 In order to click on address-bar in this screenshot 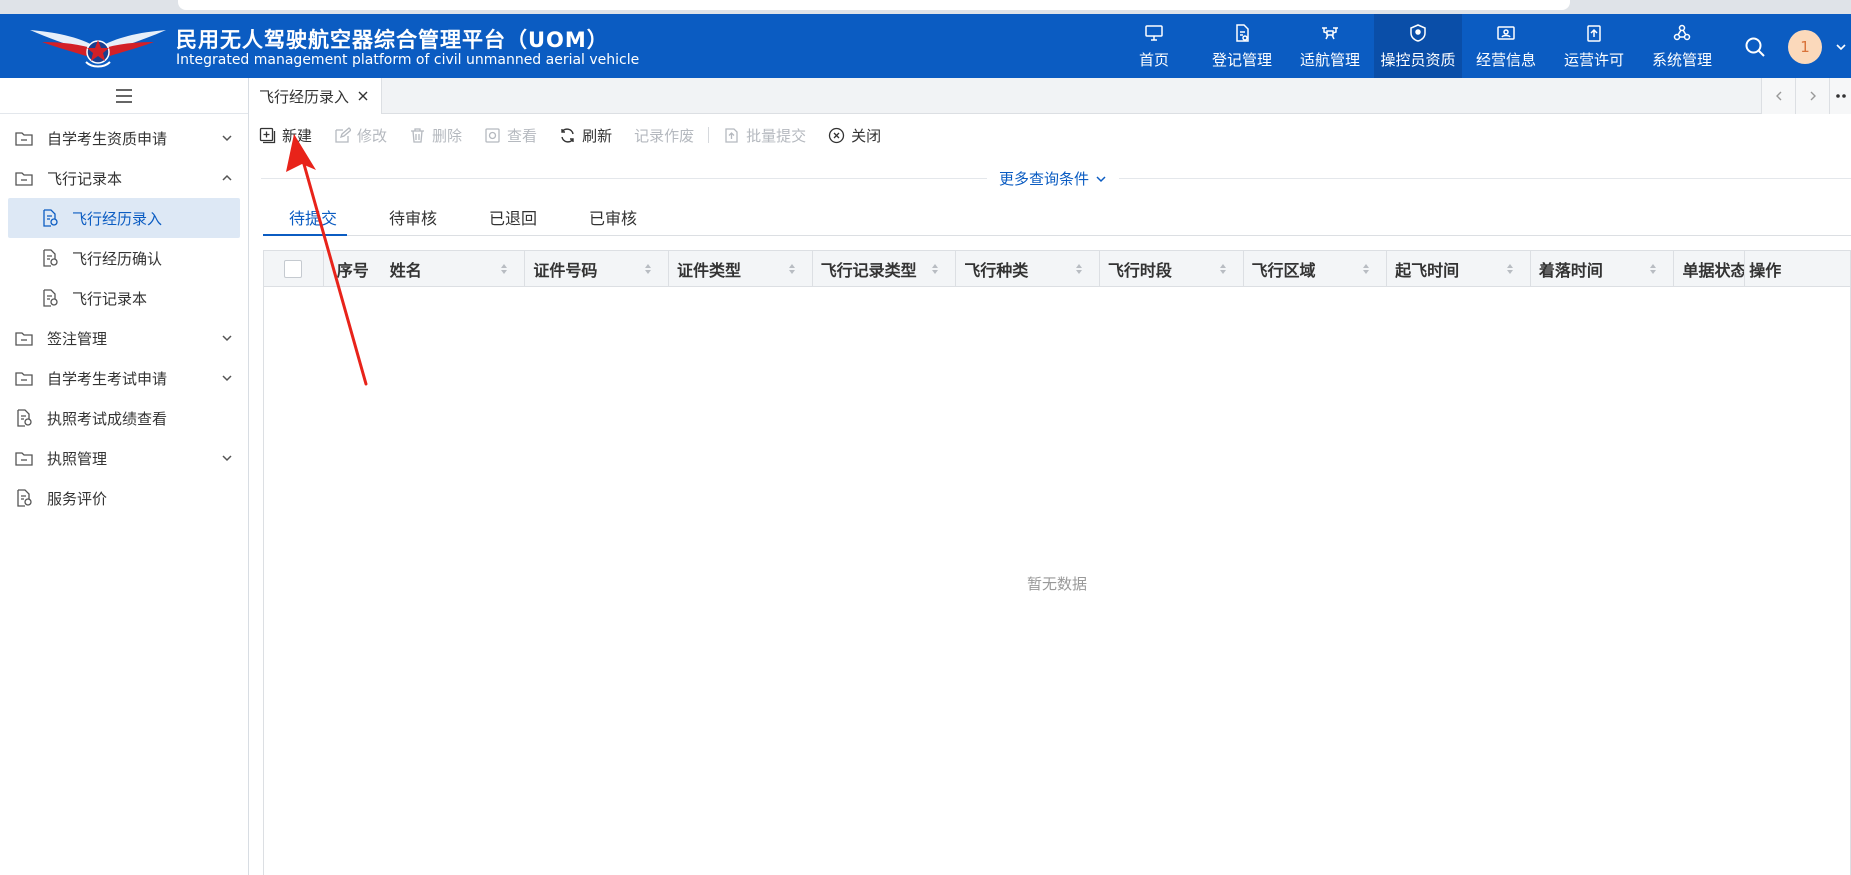, I will do `click(874, 5)`.